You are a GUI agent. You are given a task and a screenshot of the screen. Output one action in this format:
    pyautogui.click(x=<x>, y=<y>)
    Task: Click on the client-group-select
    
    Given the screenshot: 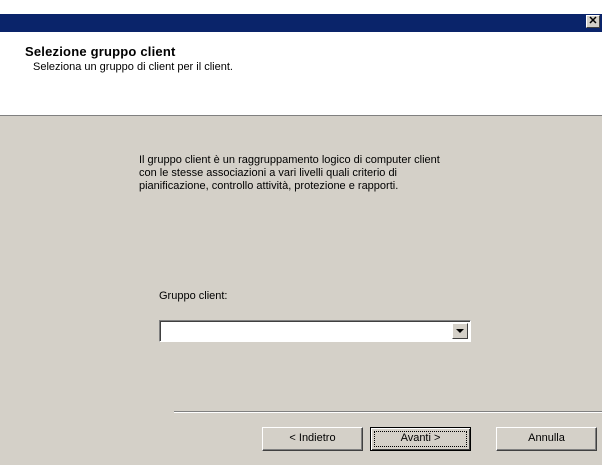 What is the action you would take?
    pyautogui.click(x=315, y=331)
    